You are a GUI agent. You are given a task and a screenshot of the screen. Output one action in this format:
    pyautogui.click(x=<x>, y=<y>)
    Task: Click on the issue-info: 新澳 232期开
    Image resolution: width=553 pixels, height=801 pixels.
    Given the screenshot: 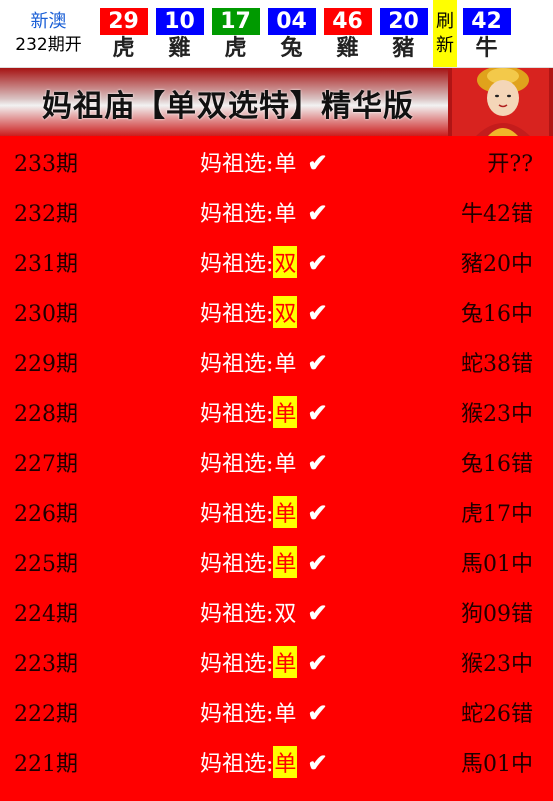 What is the action you would take?
    pyautogui.click(x=48, y=33)
    